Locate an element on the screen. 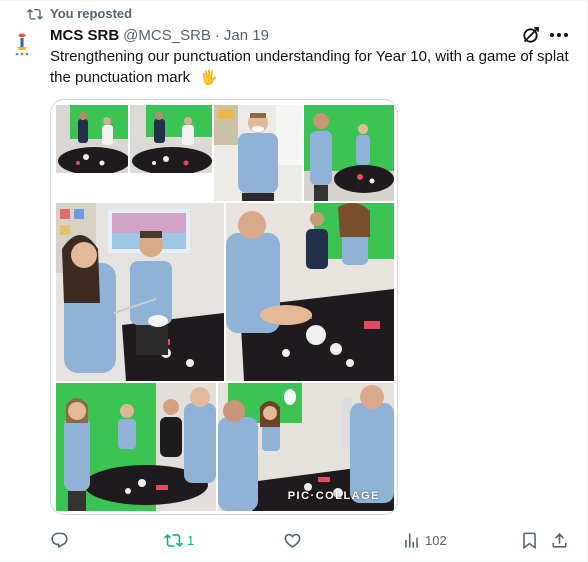 The height and width of the screenshot is (562, 588). author-display-name: MCS SRB is located at coordinates (84, 35).